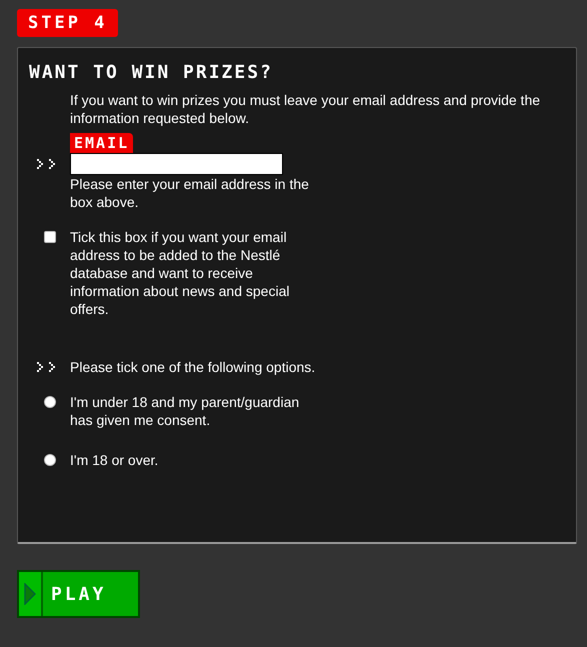  Describe the element at coordinates (78, 594) in the screenshot. I see `play-button: PLAY` at that location.